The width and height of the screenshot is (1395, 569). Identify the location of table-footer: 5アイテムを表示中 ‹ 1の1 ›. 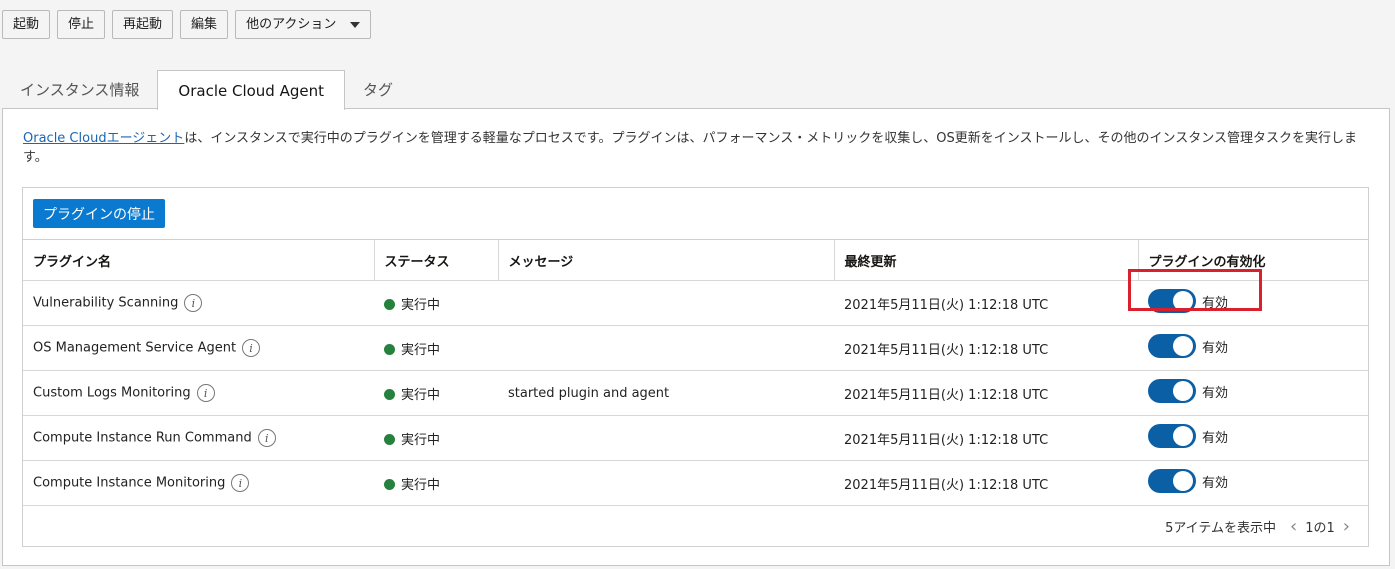
(1257, 526).